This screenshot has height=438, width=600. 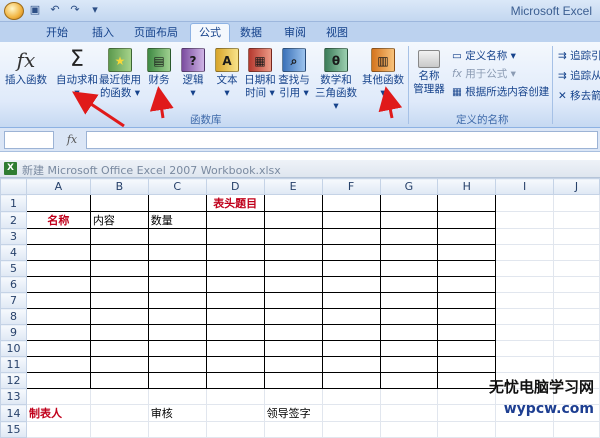 I want to click on select-all-corner, so click(x=14, y=187).